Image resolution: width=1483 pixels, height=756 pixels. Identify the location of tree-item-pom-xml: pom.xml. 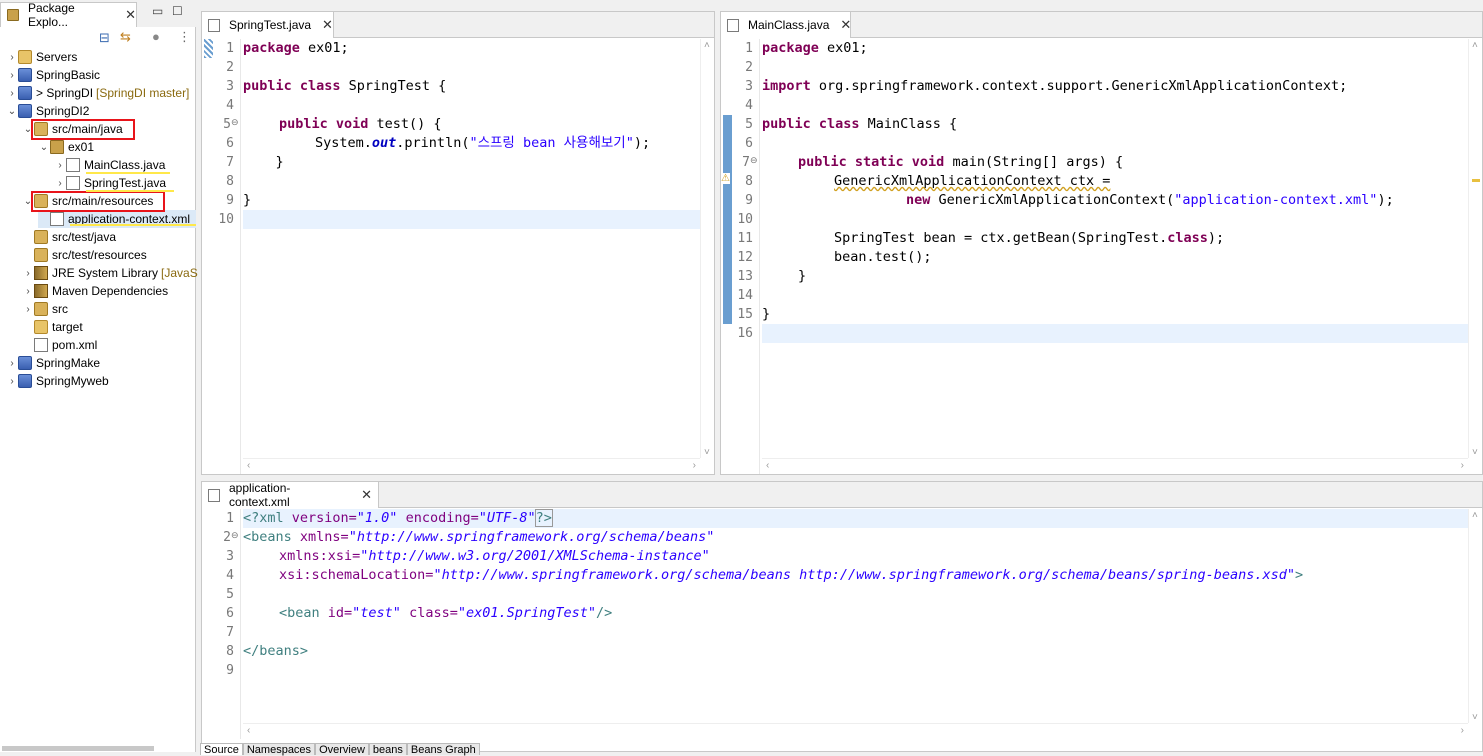
(59, 345).